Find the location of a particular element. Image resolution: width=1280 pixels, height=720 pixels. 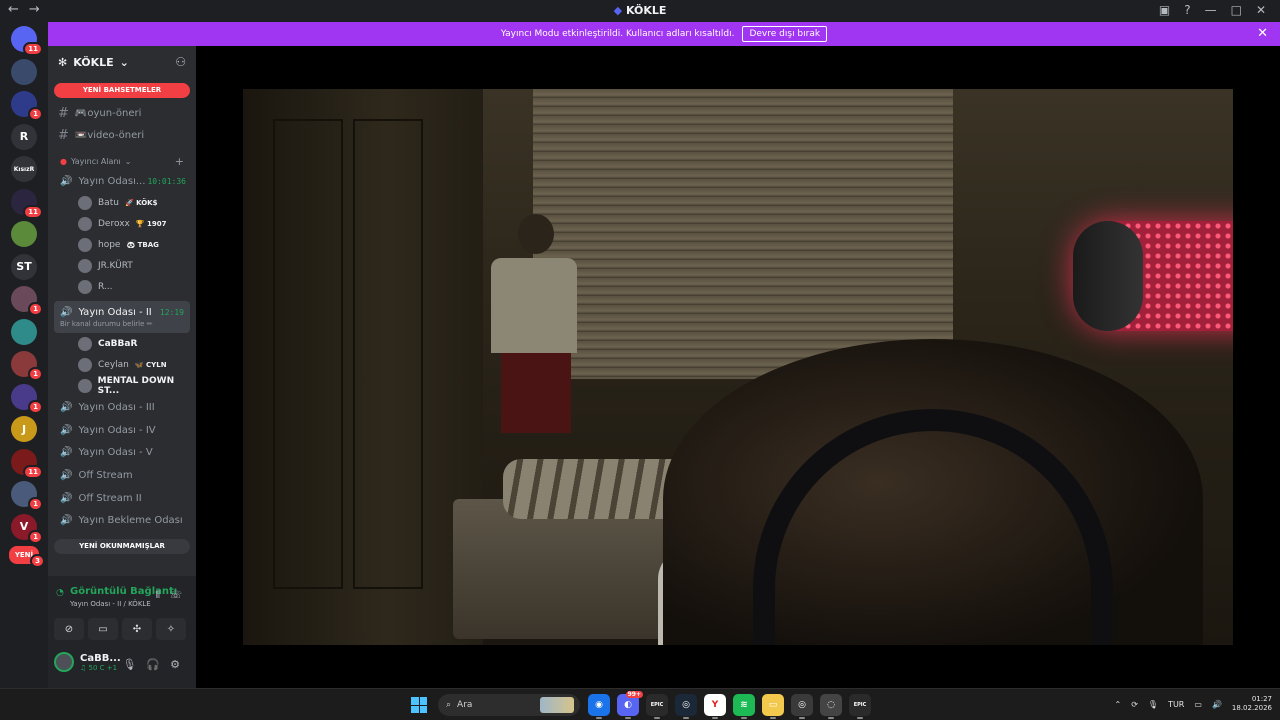

noise-icon: ⫴ is located at coordinates (158, 595).